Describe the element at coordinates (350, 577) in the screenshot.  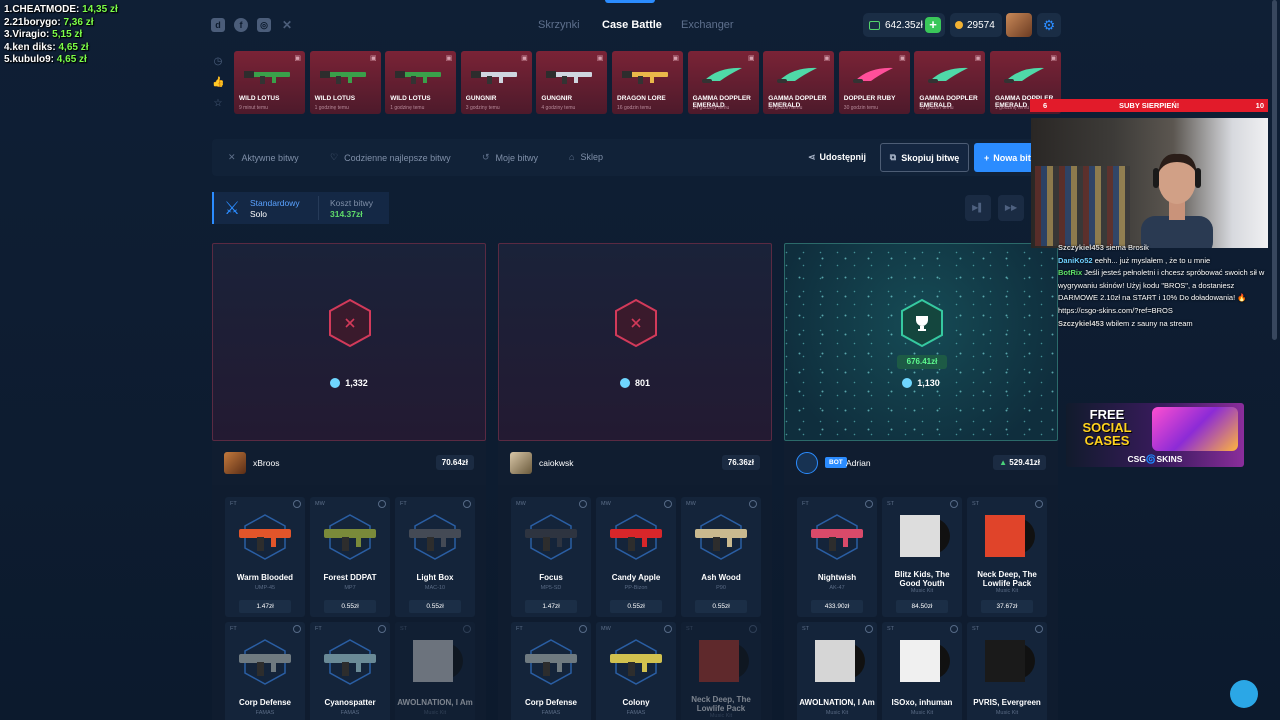
I see `item-name: Forest DDPAT` at that location.